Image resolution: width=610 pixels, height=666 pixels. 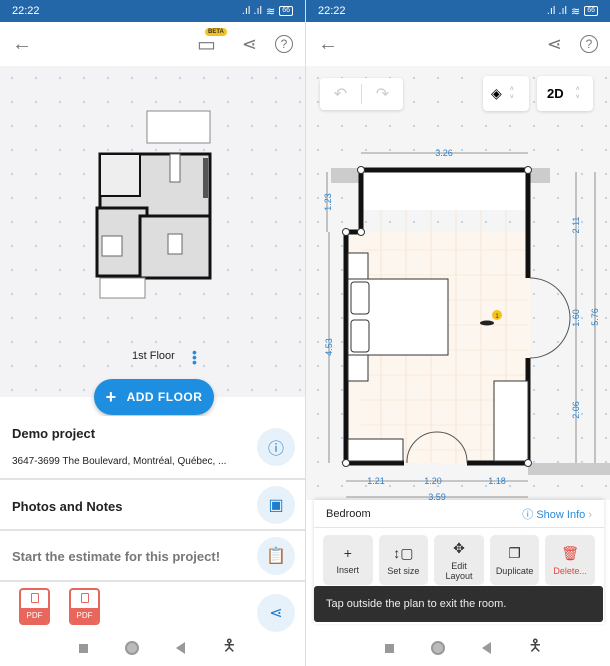 I want to click on insert-label: Insert, so click(x=348, y=570).